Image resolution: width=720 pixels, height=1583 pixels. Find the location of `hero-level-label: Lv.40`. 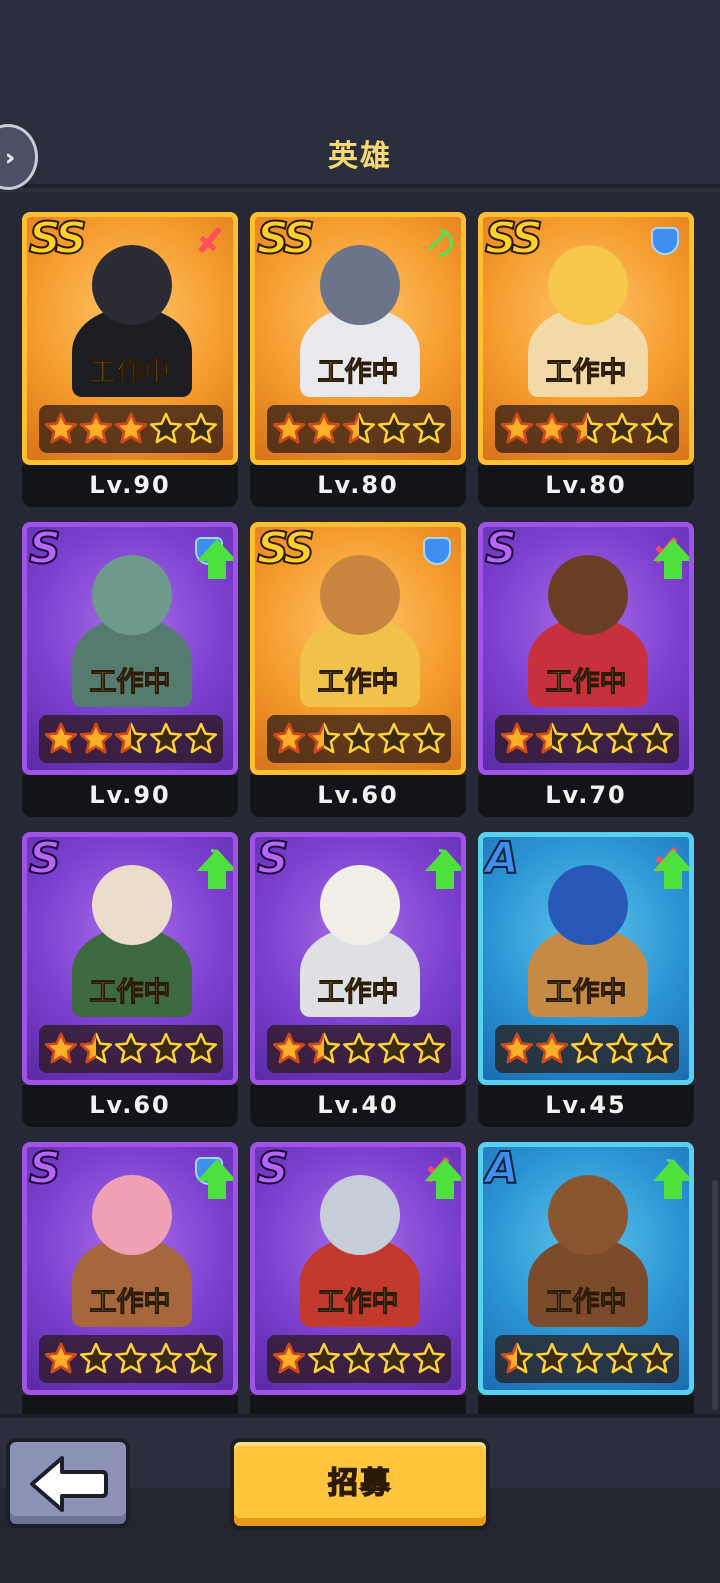

hero-level-label: Lv.40 is located at coordinates (358, 1106).